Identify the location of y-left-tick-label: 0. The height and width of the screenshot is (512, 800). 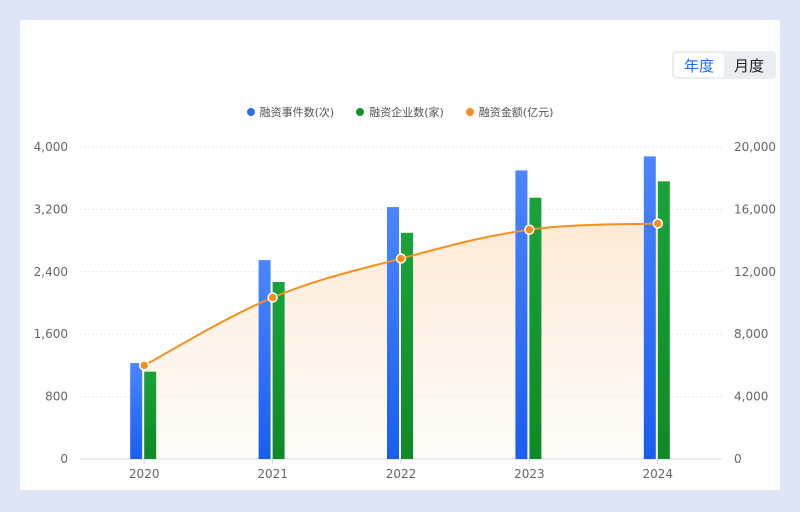
(64, 459).